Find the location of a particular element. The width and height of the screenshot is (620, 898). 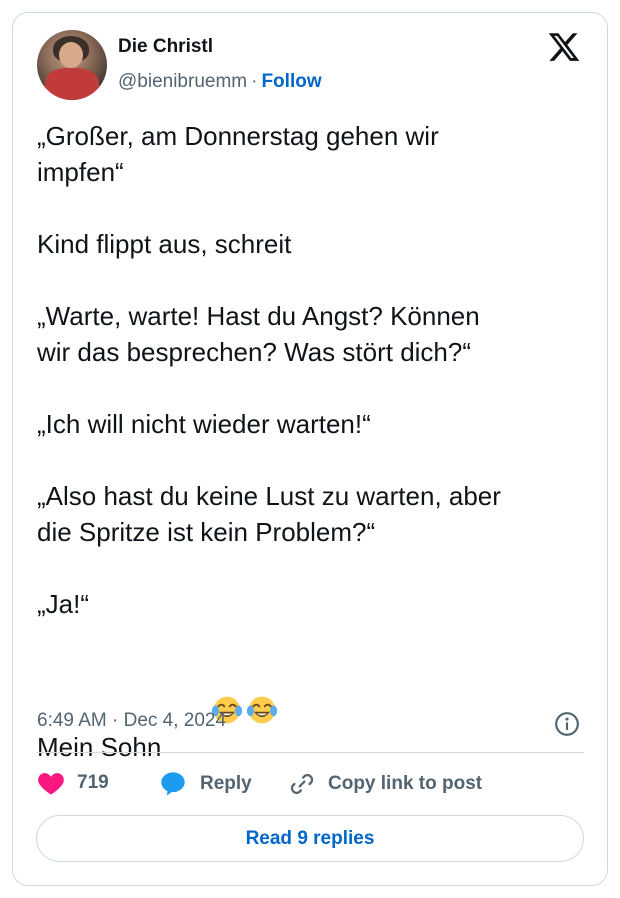

read-replies-label: Read 9 replies is located at coordinates (310, 838).